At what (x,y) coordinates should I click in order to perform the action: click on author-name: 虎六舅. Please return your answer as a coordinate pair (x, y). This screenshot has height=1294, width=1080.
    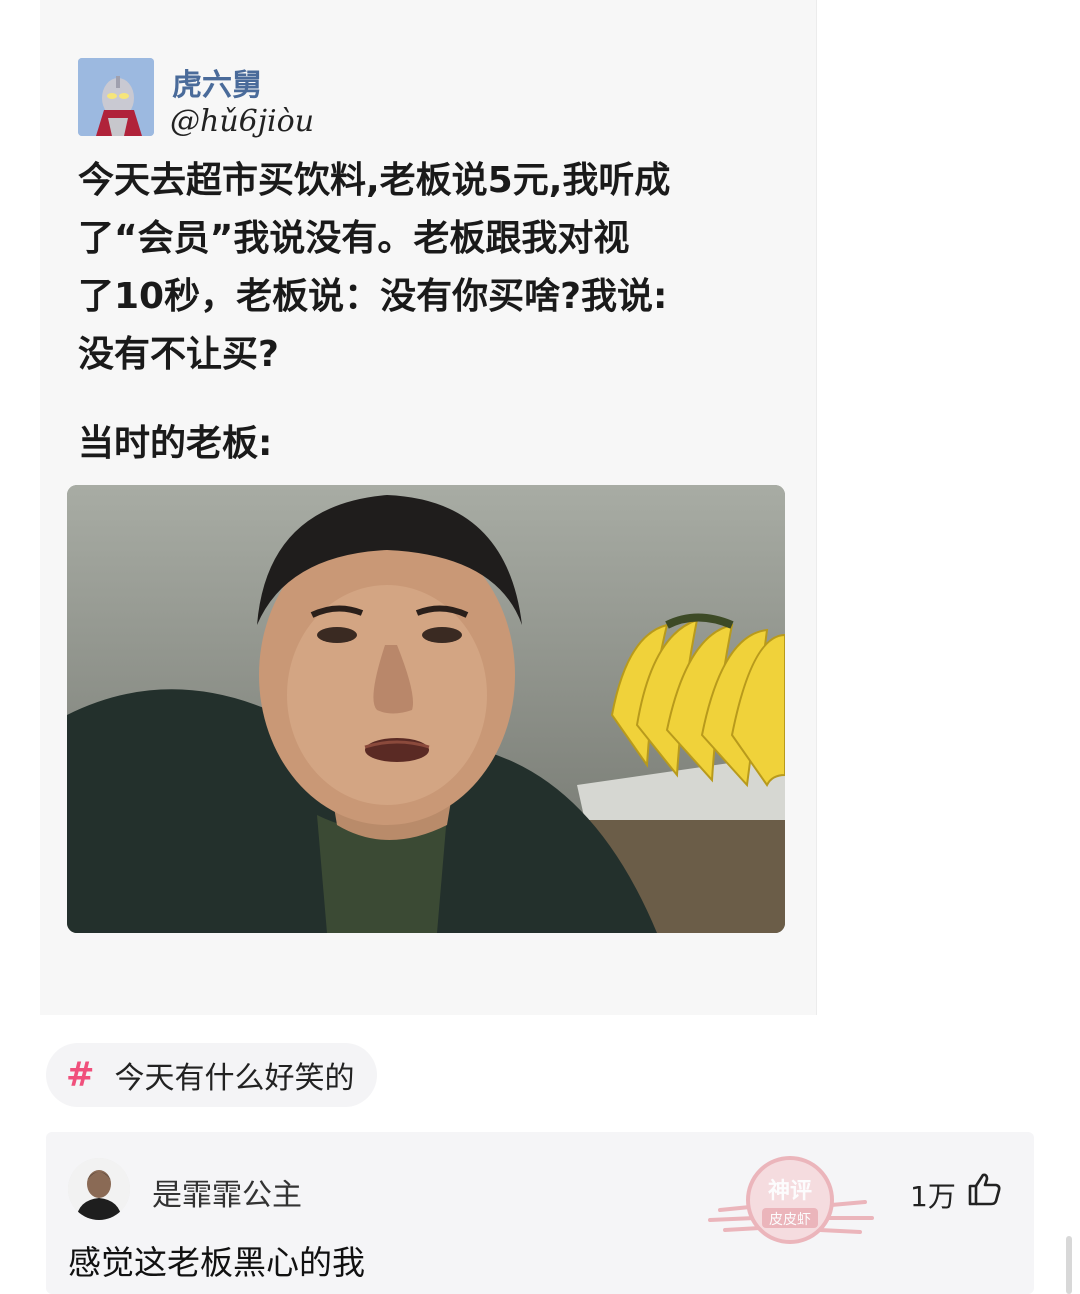
    Looking at the image, I should click on (217, 85).